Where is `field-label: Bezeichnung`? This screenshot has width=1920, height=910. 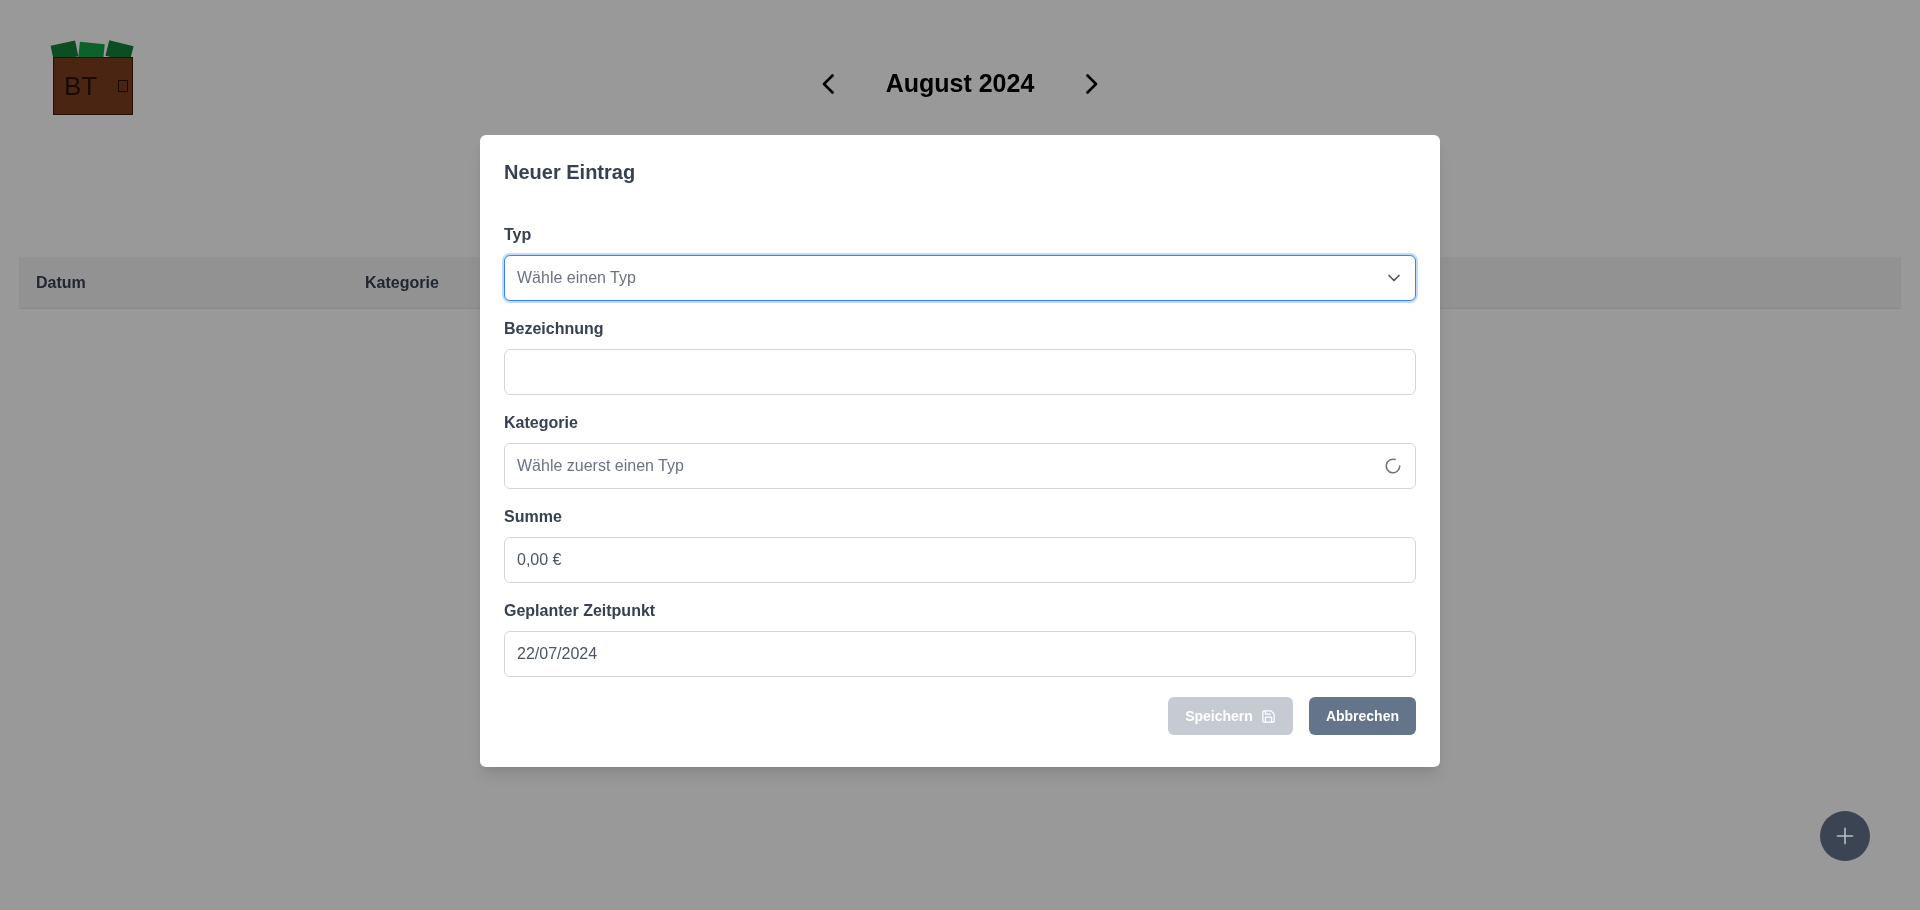 field-label: Bezeichnung is located at coordinates (554, 329).